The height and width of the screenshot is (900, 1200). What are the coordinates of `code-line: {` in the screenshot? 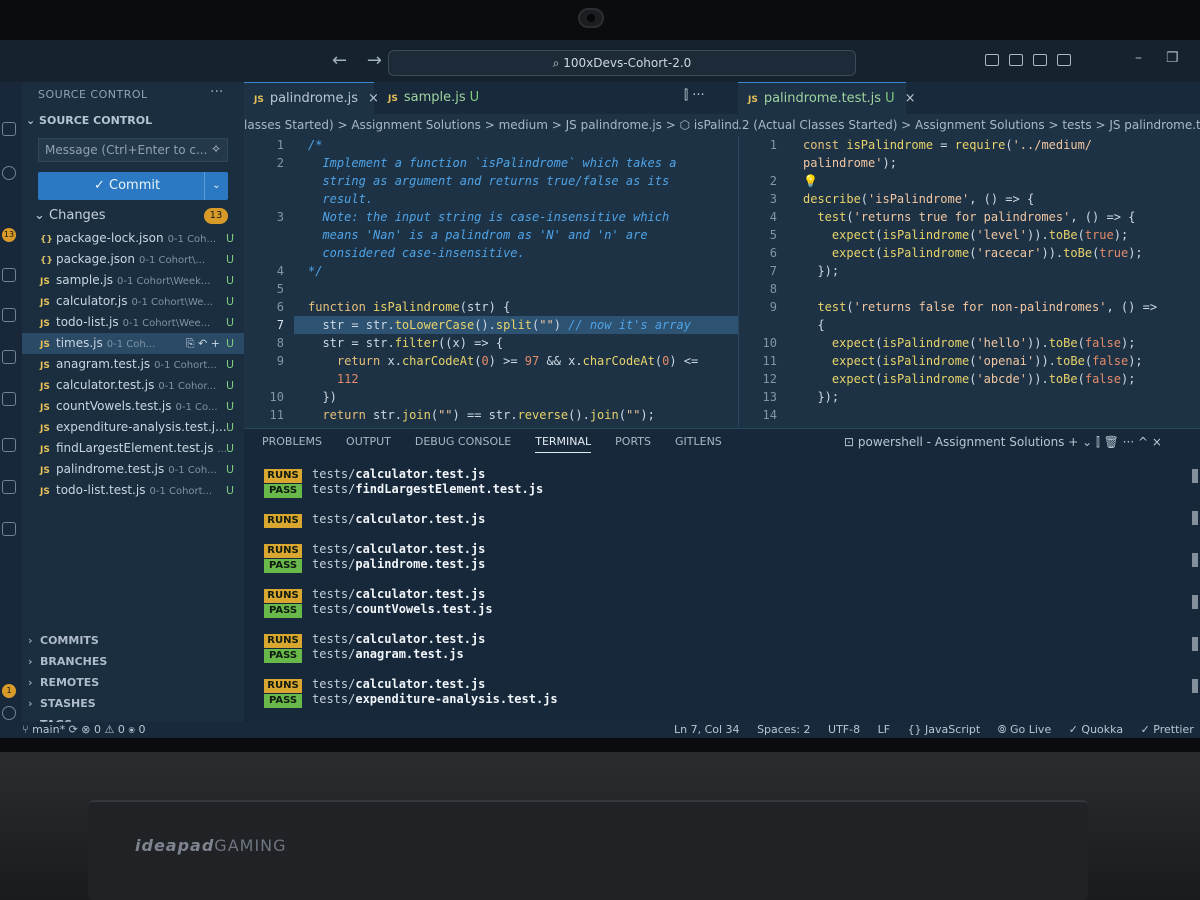 It's located at (969, 325).